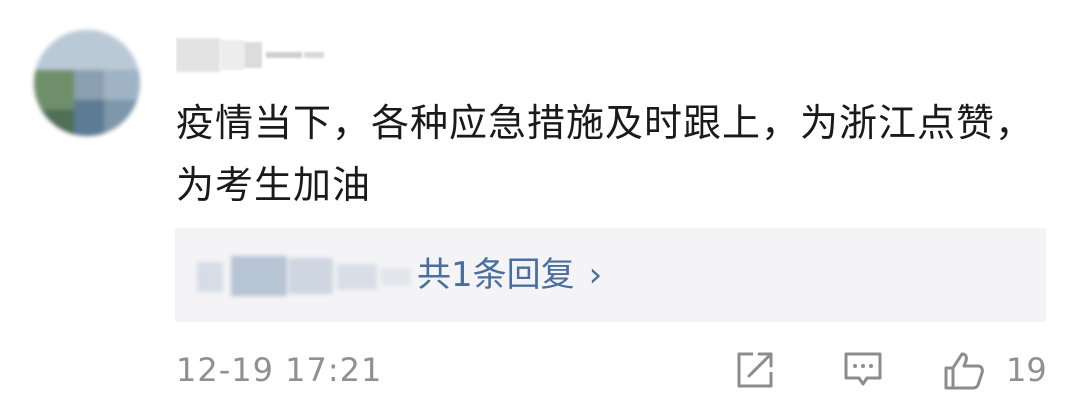 The height and width of the screenshot is (420, 1080). Describe the element at coordinates (962, 370) in the screenshot. I see `thumbs-up-icon` at that location.